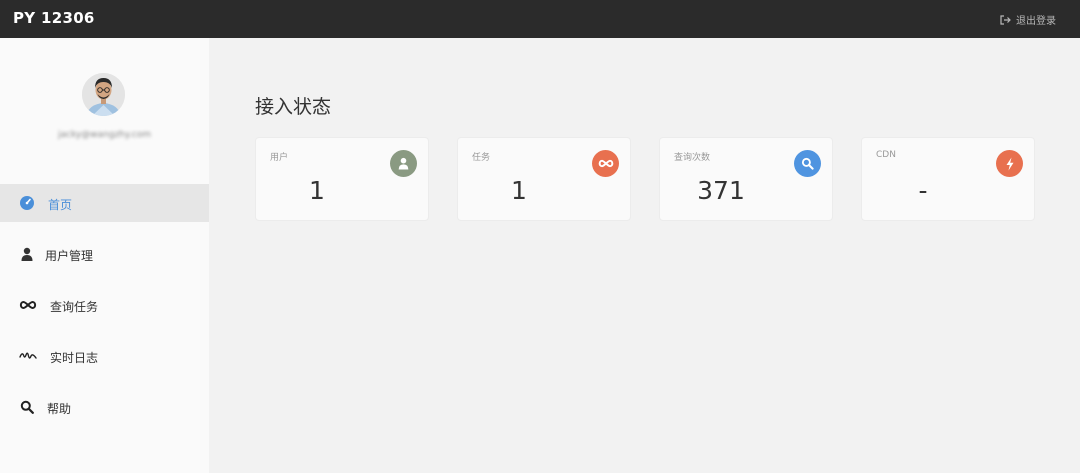  What do you see at coordinates (721, 190) in the screenshot?
I see `stat-value: 371` at bounding box center [721, 190].